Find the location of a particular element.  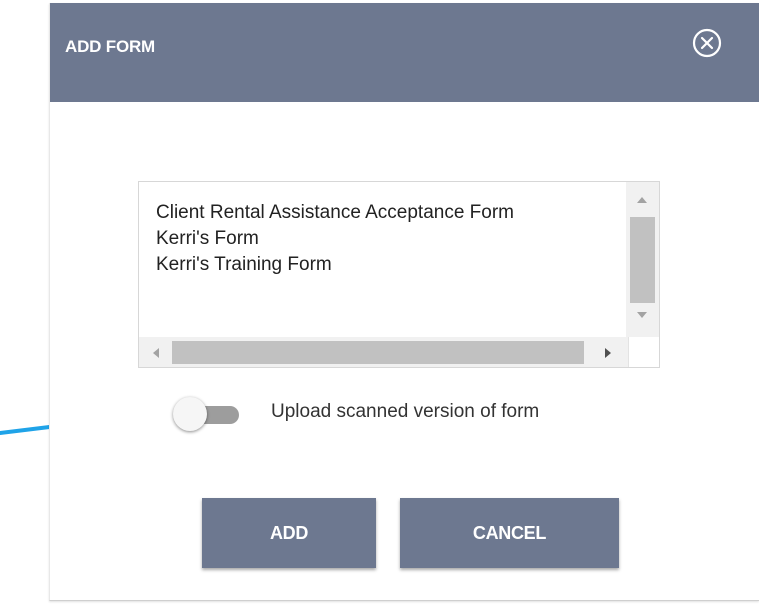

arrow-down-icon is located at coordinates (642, 315).